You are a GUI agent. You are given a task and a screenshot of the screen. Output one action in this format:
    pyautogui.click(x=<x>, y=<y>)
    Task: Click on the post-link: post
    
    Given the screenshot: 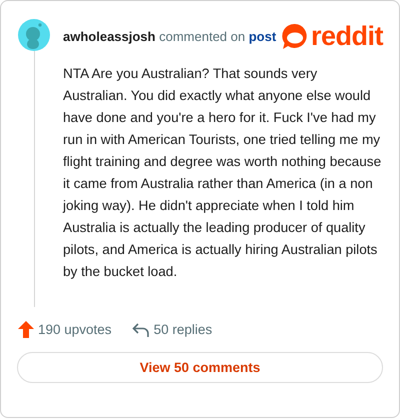 What is the action you would take?
    pyautogui.click(x=262, y=36)
    